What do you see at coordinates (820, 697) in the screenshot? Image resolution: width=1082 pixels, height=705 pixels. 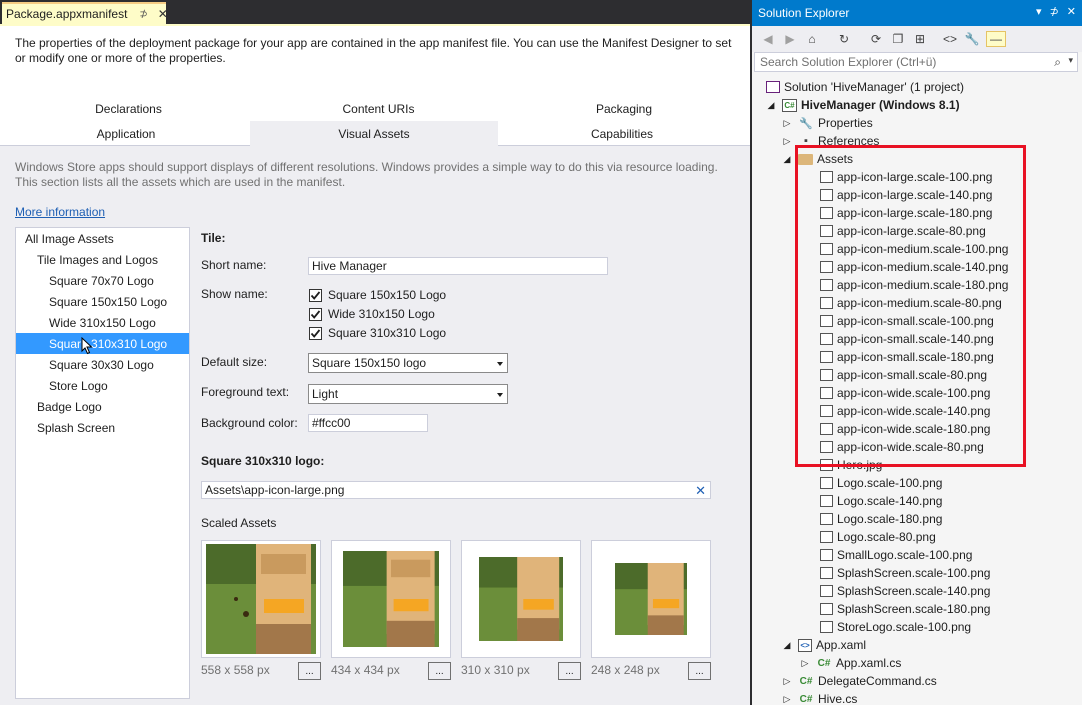 I see `tree-item-hive: ▷ C# Hive.cs` at bounding box center [820, 697].